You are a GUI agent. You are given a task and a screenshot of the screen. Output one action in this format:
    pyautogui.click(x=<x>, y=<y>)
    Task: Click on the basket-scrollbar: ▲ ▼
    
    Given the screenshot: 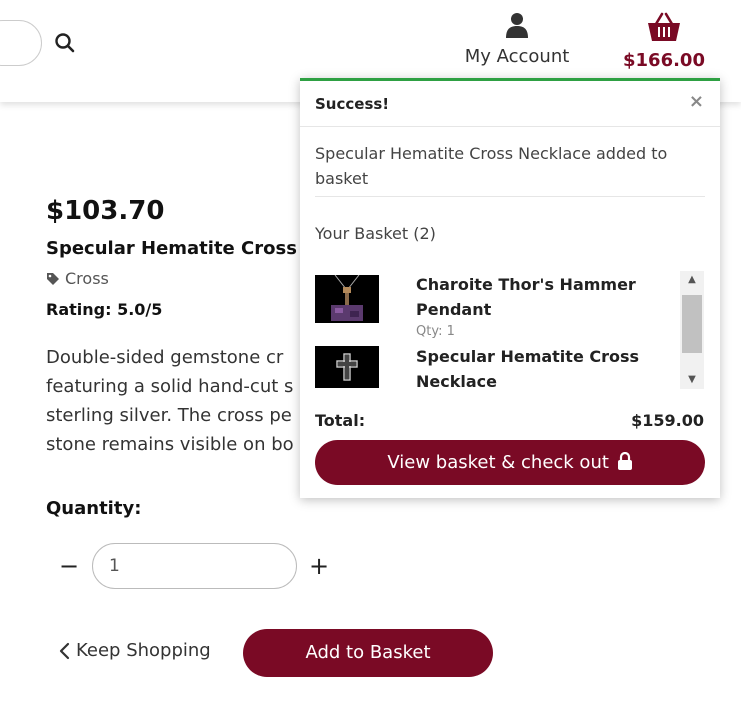 What is the action you would take?
    pyautogui.click(x=692, y=330)
    